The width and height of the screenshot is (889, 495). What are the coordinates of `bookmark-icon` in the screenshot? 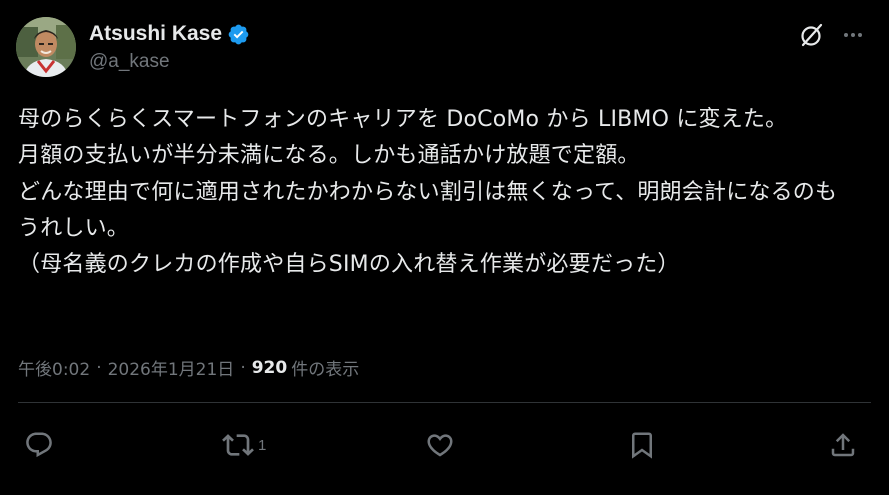 It's located at (642, 445).